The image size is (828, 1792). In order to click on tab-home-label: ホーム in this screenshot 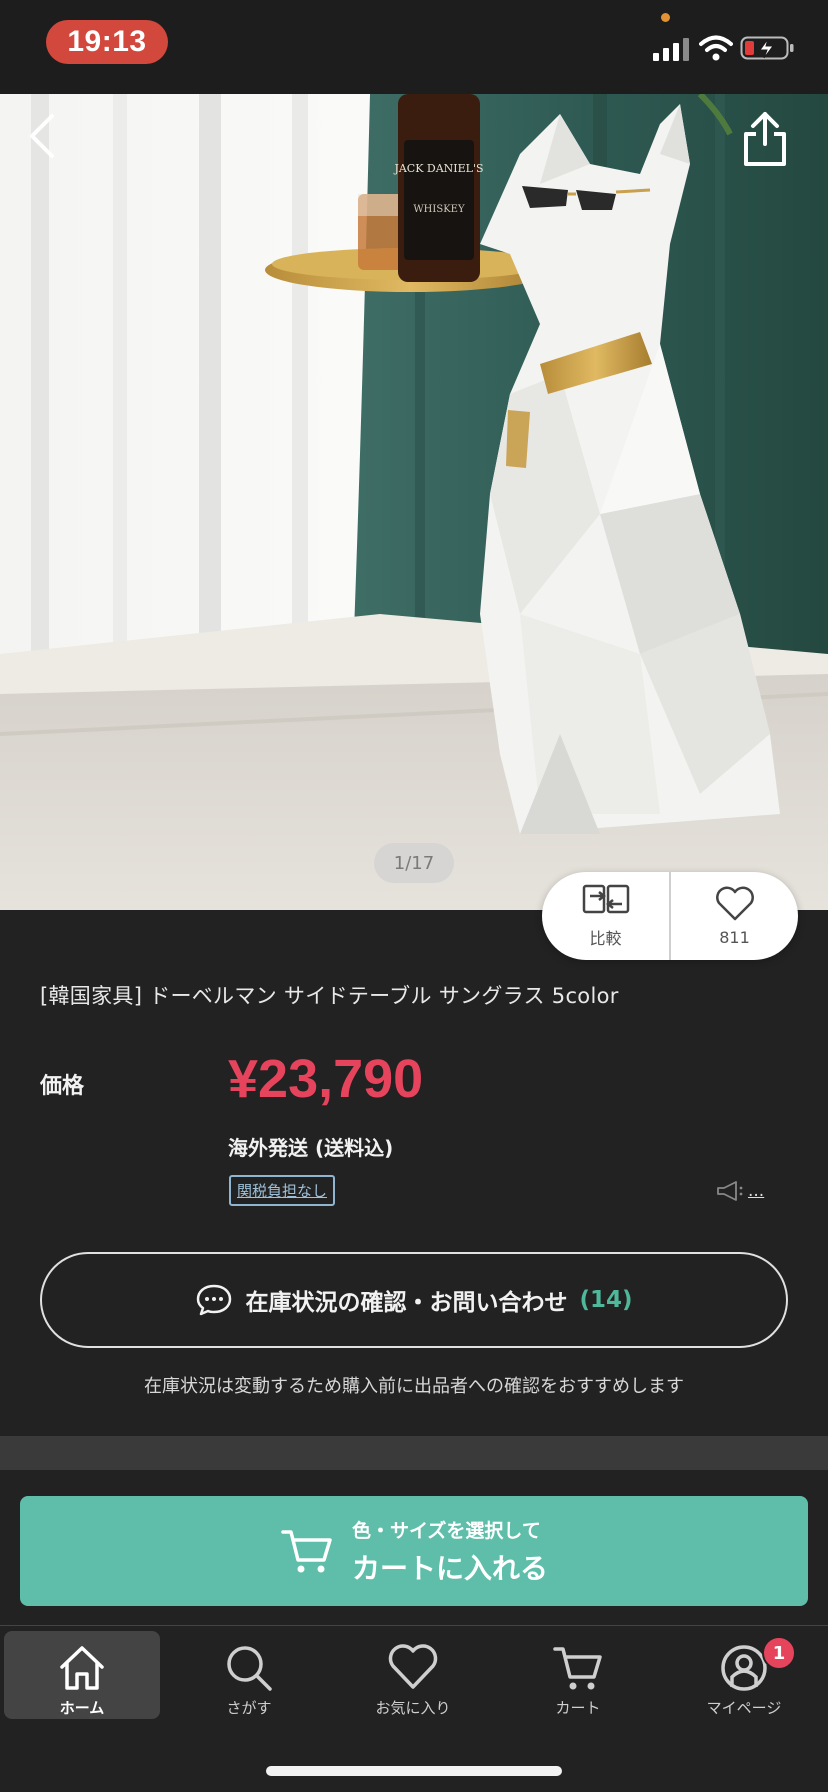, I will do `click(82, 1708)`.